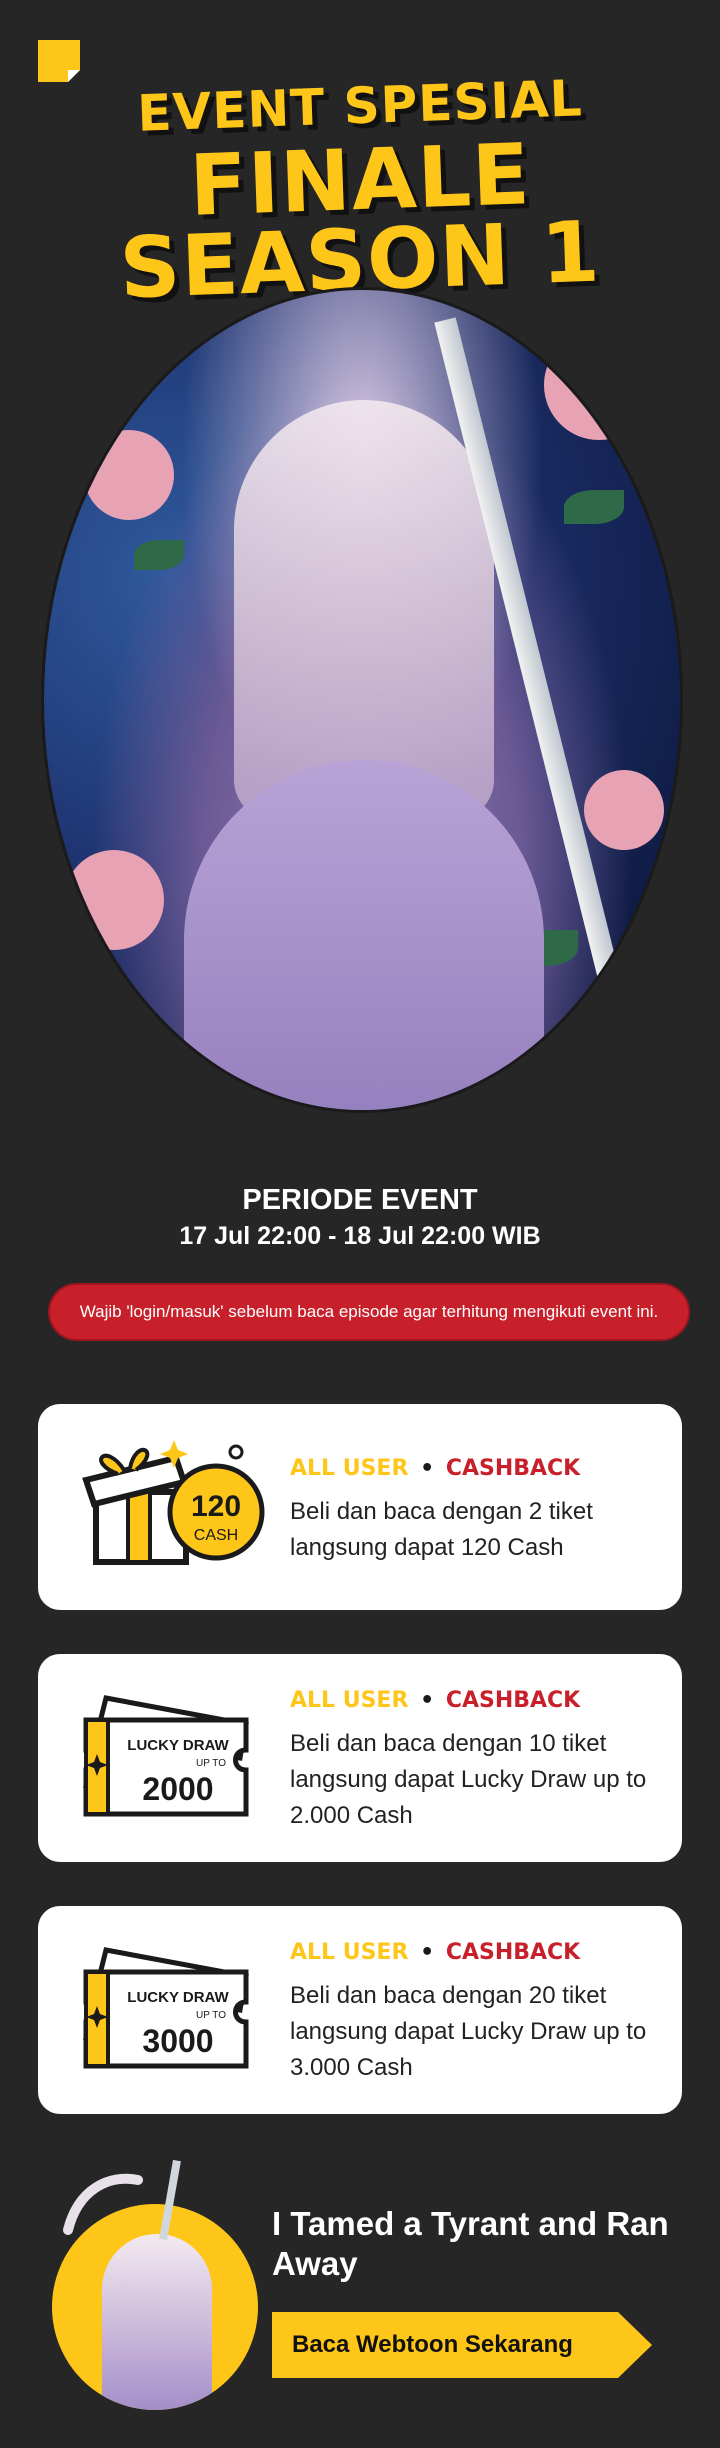  Describe the element at coordinates (364, 610) in the screenshot. I see `character-figure` at that location.